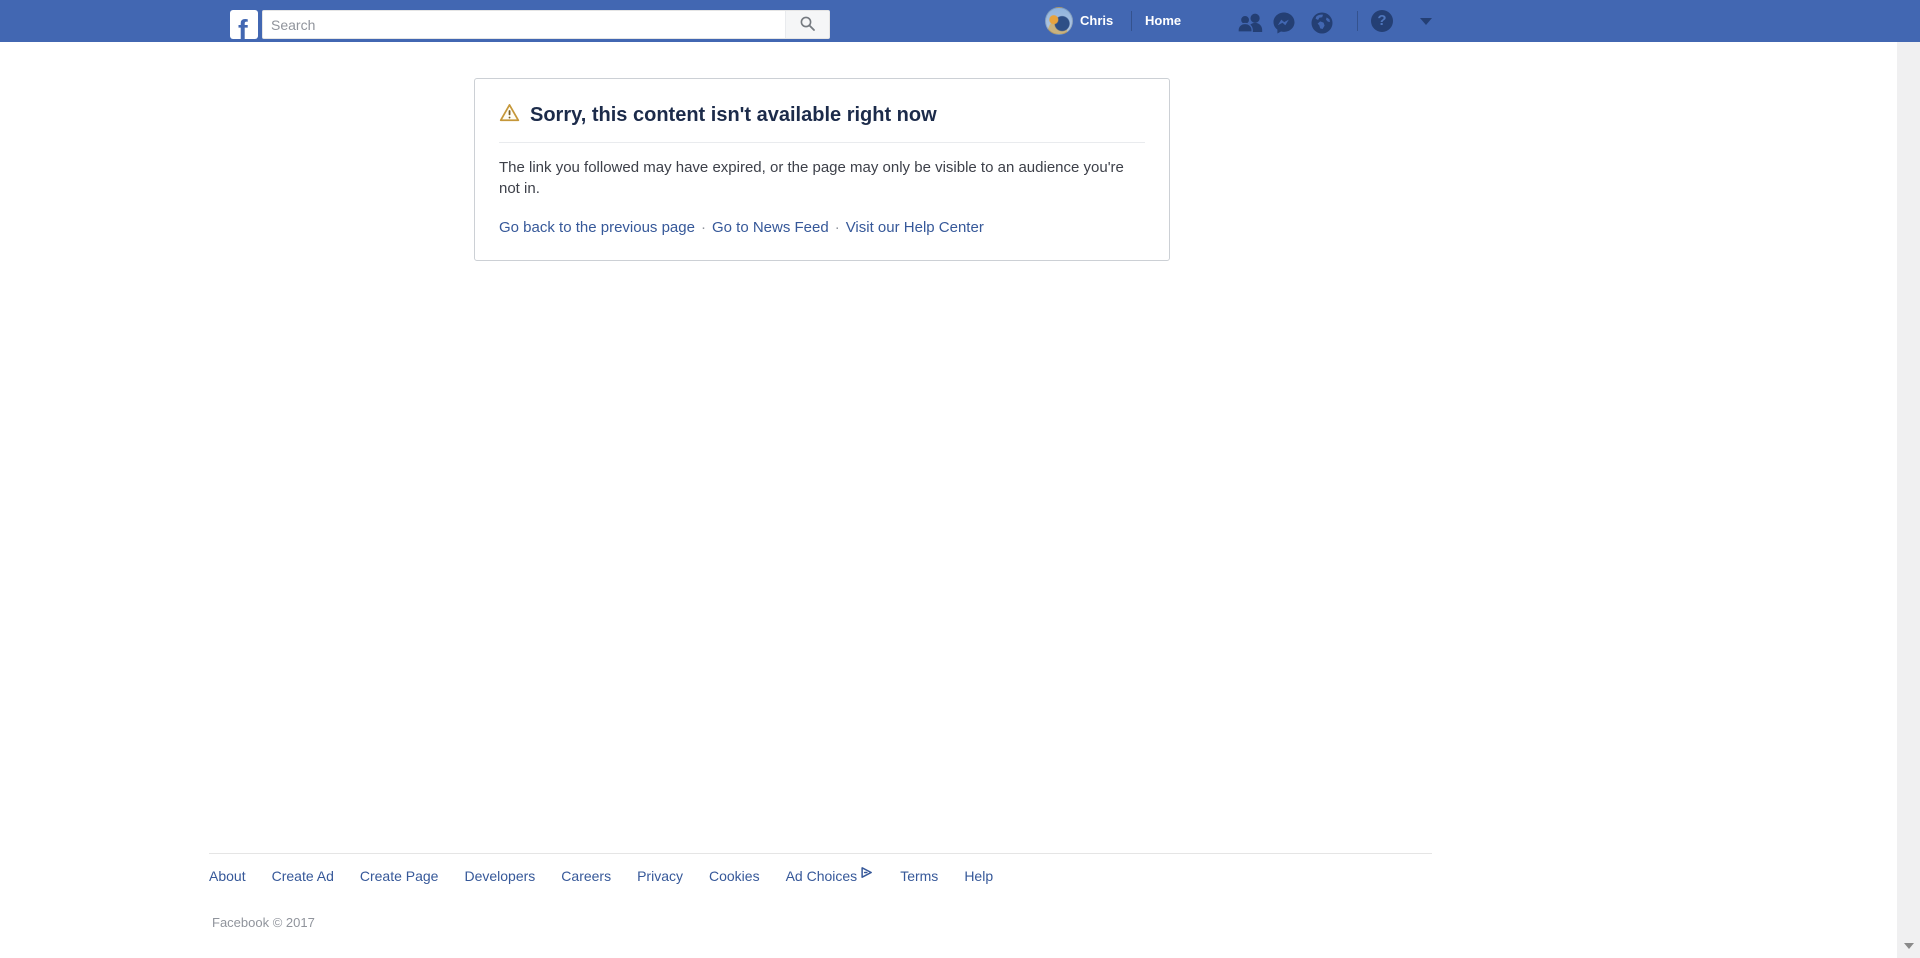 The height and width of the screenshot is (958, 1920). What do you see at coordinates (734, 876) in the screenshot?
I see `footer-link-cookies: Cookies` at bounding box center [734, 876].